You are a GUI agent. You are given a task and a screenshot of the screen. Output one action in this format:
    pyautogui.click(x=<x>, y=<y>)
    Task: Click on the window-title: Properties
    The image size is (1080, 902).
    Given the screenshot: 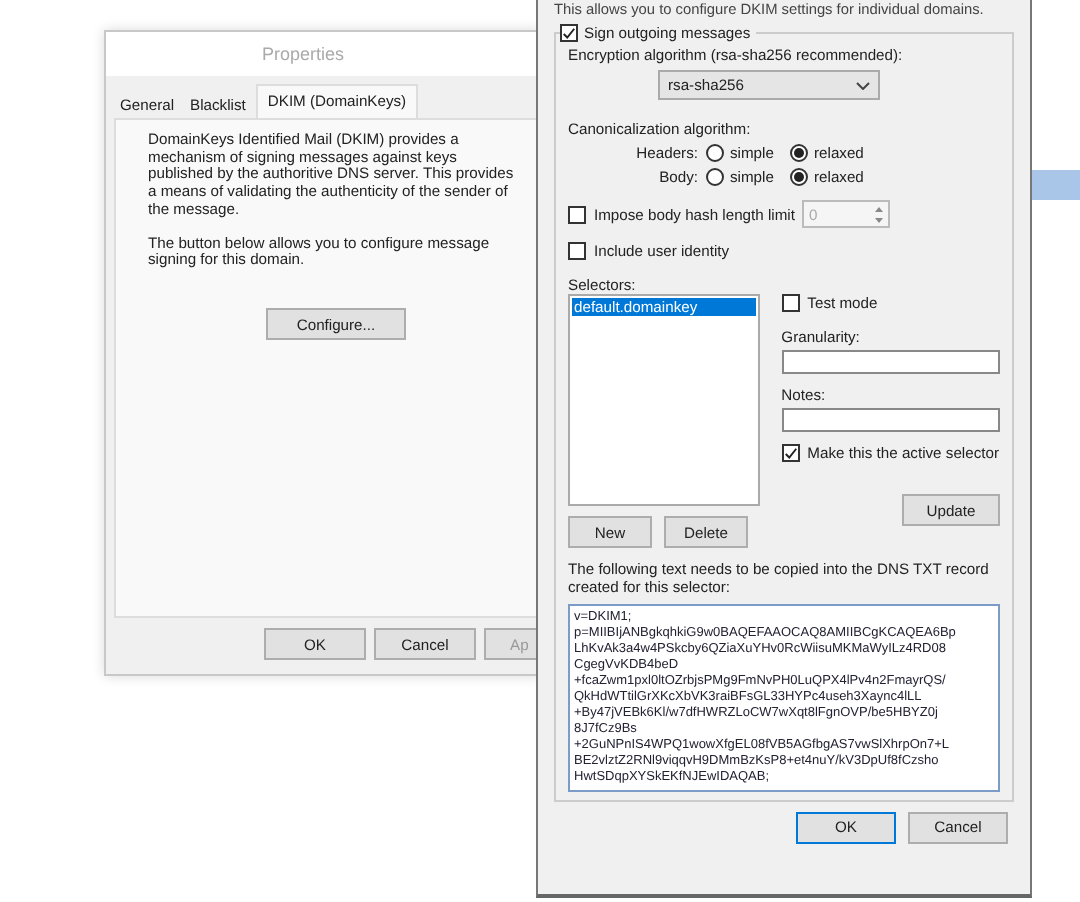 What is the action you would take?
    pyautogui.click(x=303, y=54)
    